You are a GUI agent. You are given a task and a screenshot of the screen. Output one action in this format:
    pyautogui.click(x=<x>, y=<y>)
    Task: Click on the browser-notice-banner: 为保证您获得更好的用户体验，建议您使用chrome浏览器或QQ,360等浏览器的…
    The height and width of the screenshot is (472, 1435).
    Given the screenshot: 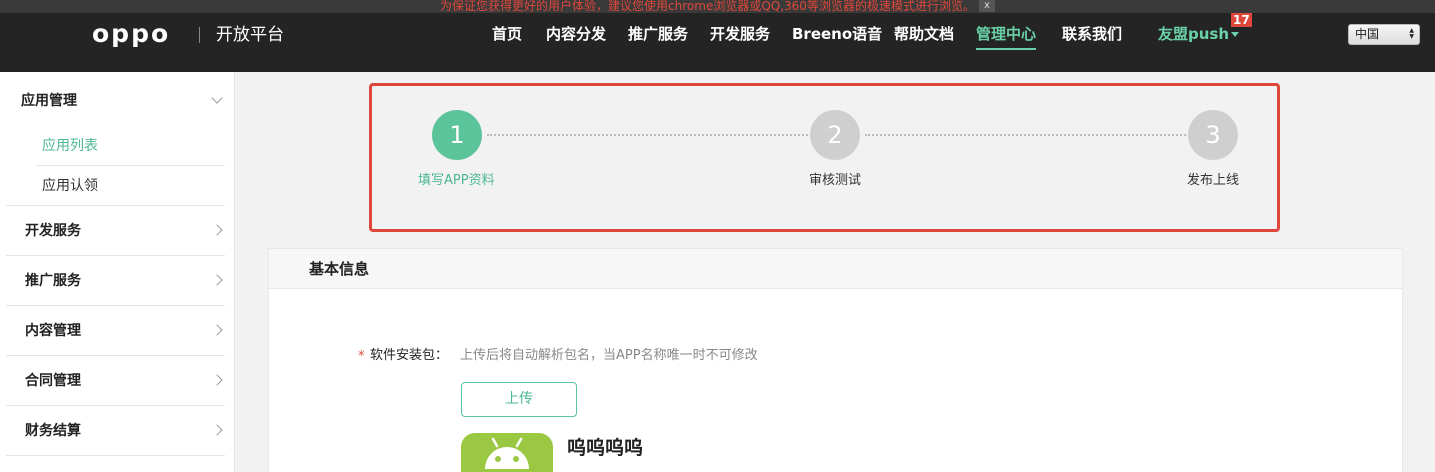 What is the action you would take?
    pyautogui.click(x=717, y=6)
    